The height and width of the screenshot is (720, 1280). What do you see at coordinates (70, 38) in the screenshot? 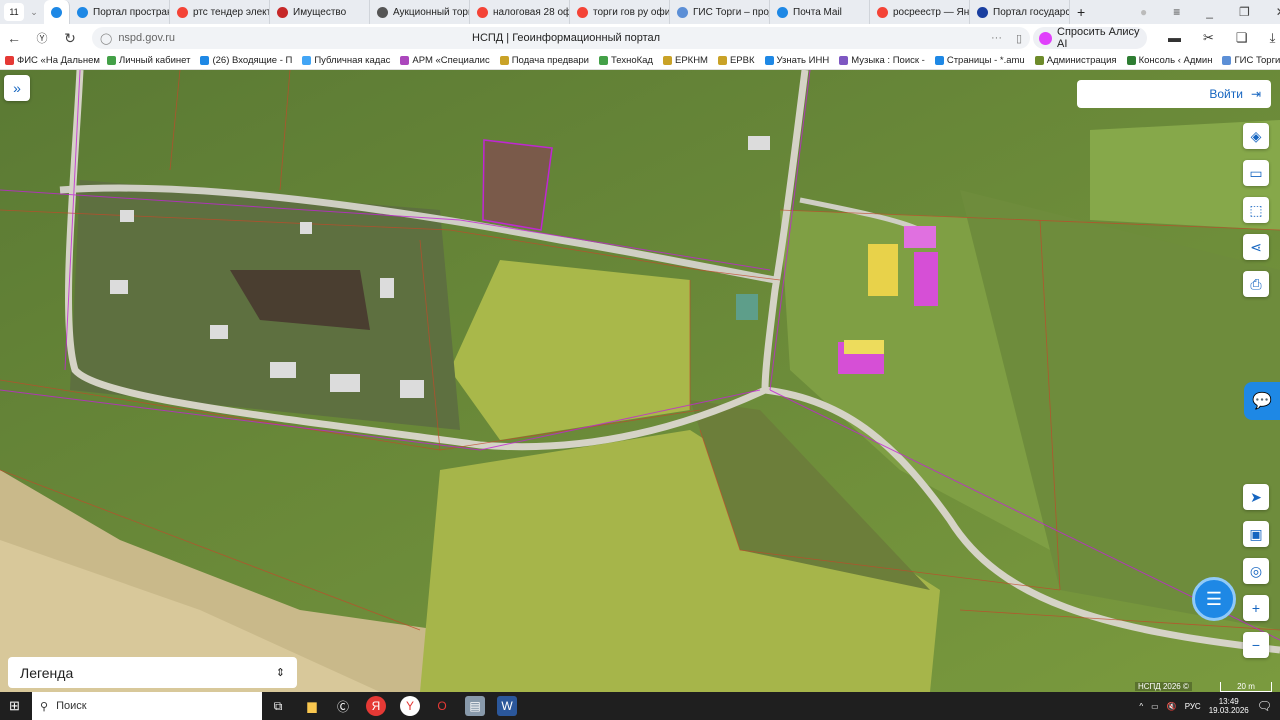
I see `reload-icon: ↻` at bounding box center [70, 38].